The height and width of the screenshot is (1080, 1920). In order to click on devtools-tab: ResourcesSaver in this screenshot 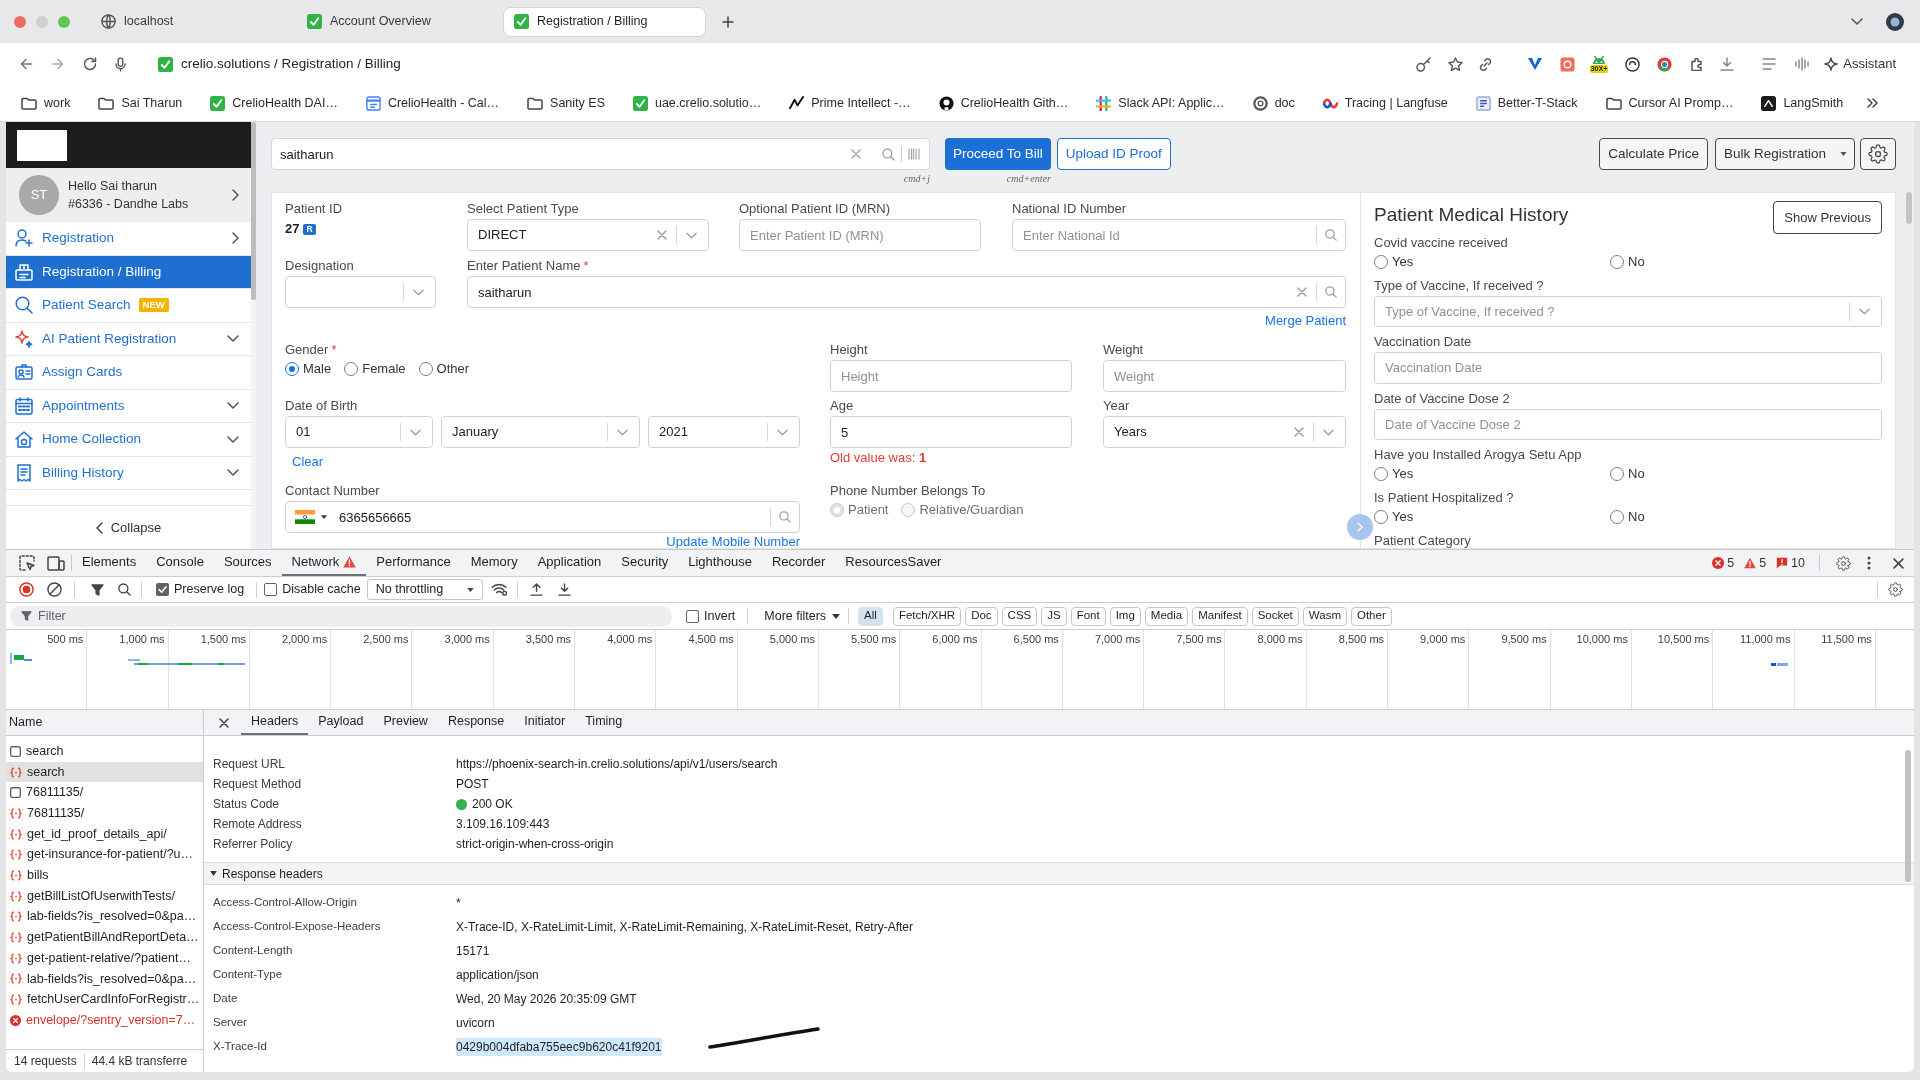, I will do `click(893, 563)`.